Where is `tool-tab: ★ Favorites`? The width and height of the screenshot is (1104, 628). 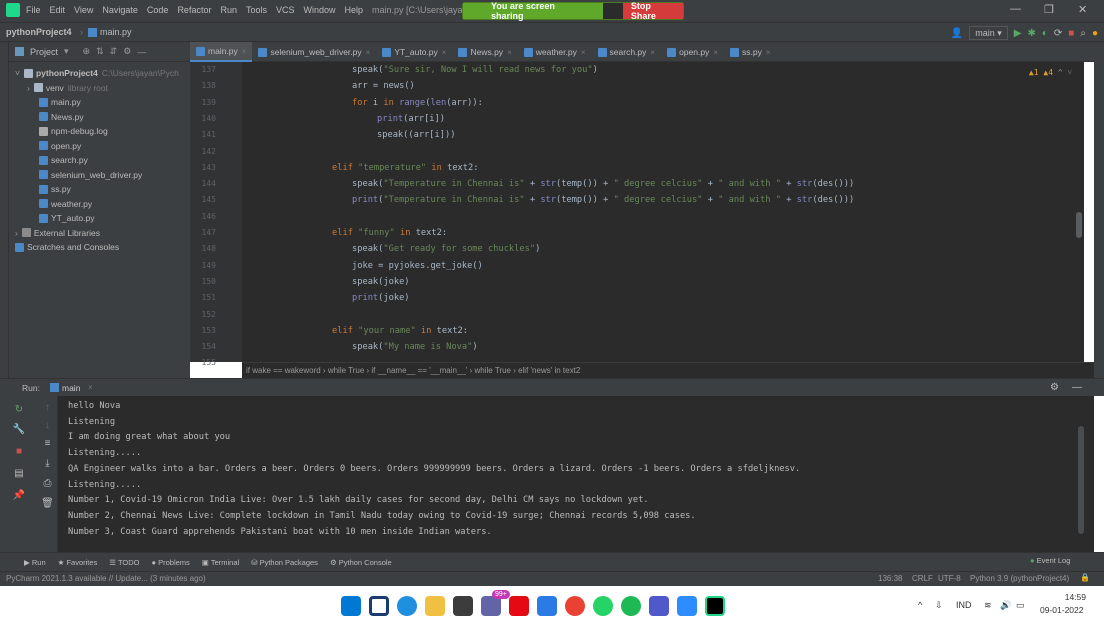 tool-tab: ★ Favorites is located at coordinates (78, 562).